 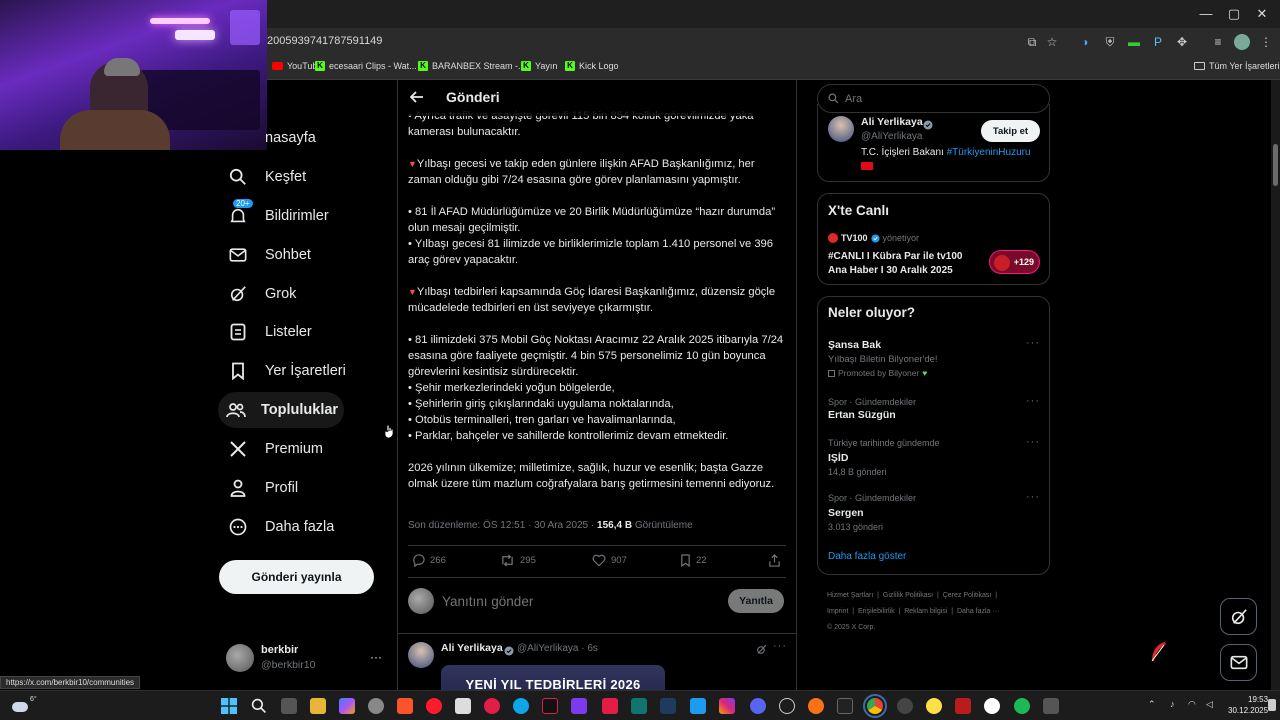 I want to click on grok-float-button, so click(x=1238, y=616).